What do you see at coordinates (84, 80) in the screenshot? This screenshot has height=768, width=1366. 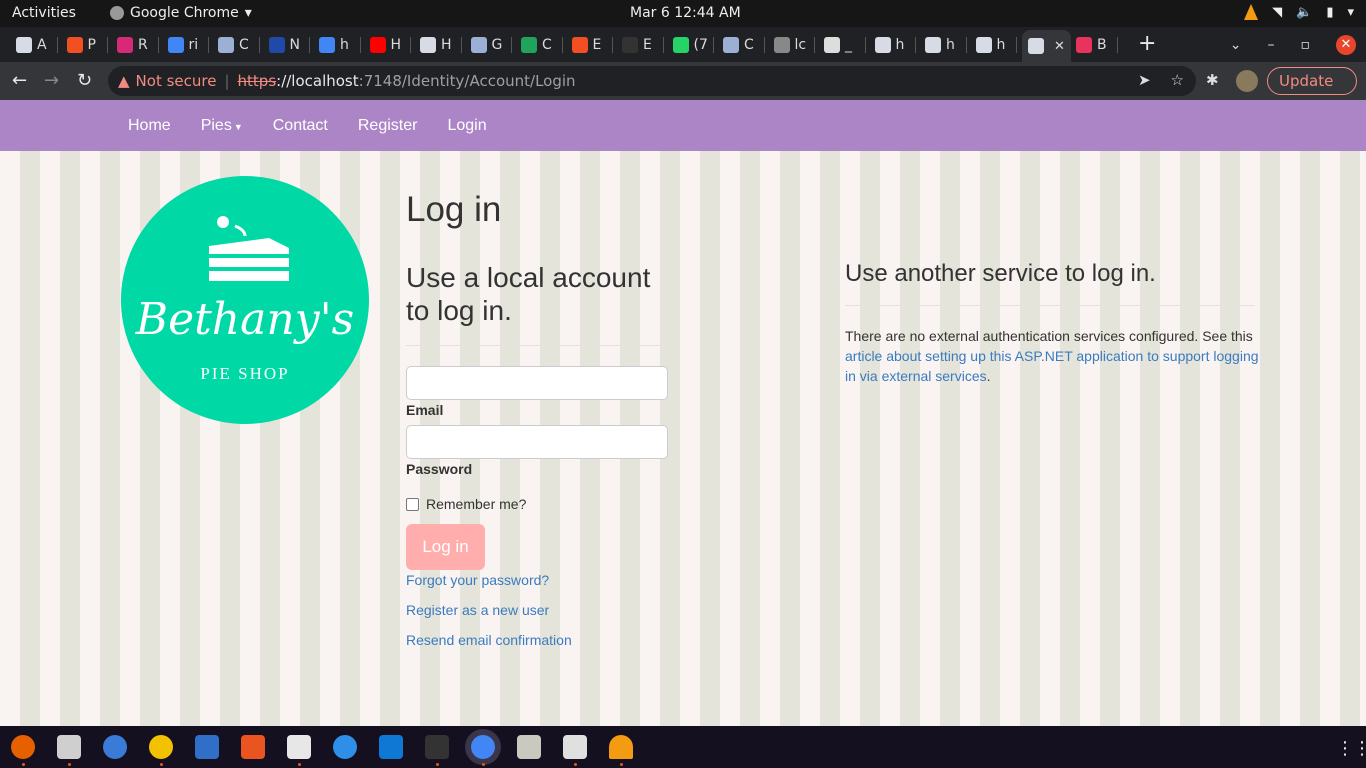 I see `reload-icon: ↻` at bounding box center [84, 80].